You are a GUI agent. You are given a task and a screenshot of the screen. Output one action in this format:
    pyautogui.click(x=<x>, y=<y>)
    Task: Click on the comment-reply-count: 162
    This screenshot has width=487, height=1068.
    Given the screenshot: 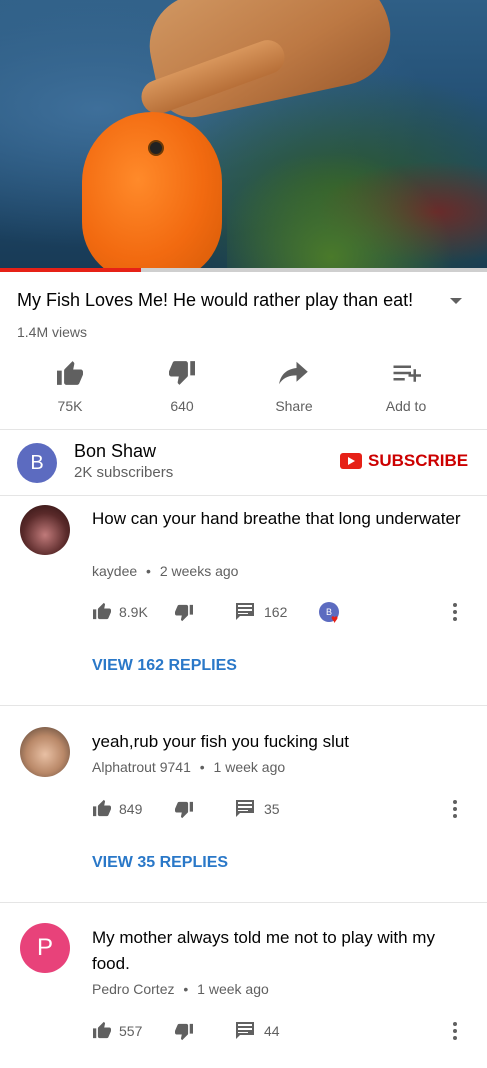 What is the action you would take?
    pyautogui.click(x=276, y=612)
    